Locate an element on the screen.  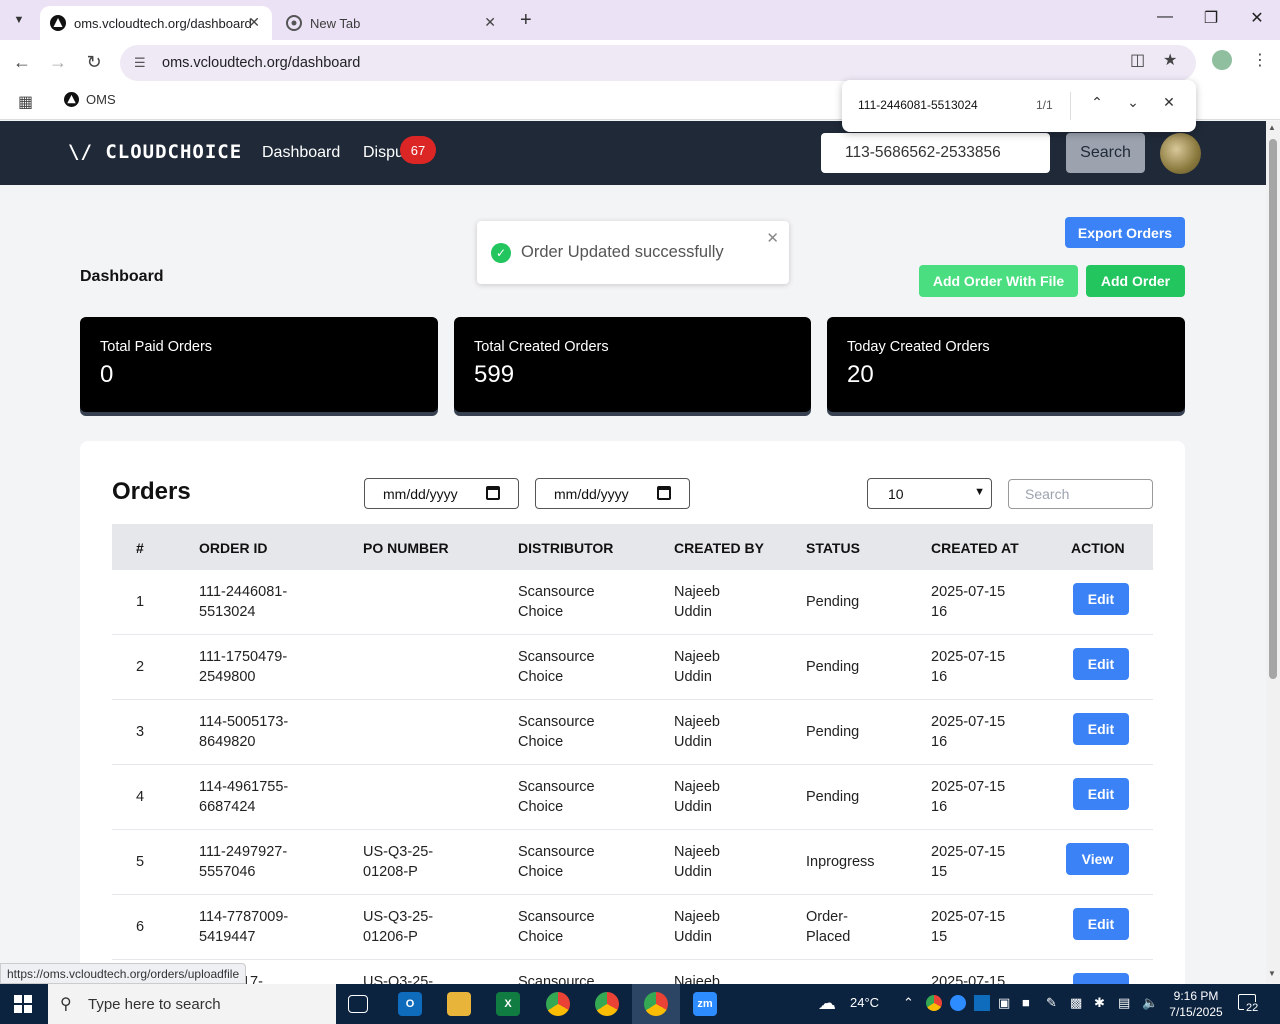
orders-search-input: Search is located at coordinates (1080, 494).